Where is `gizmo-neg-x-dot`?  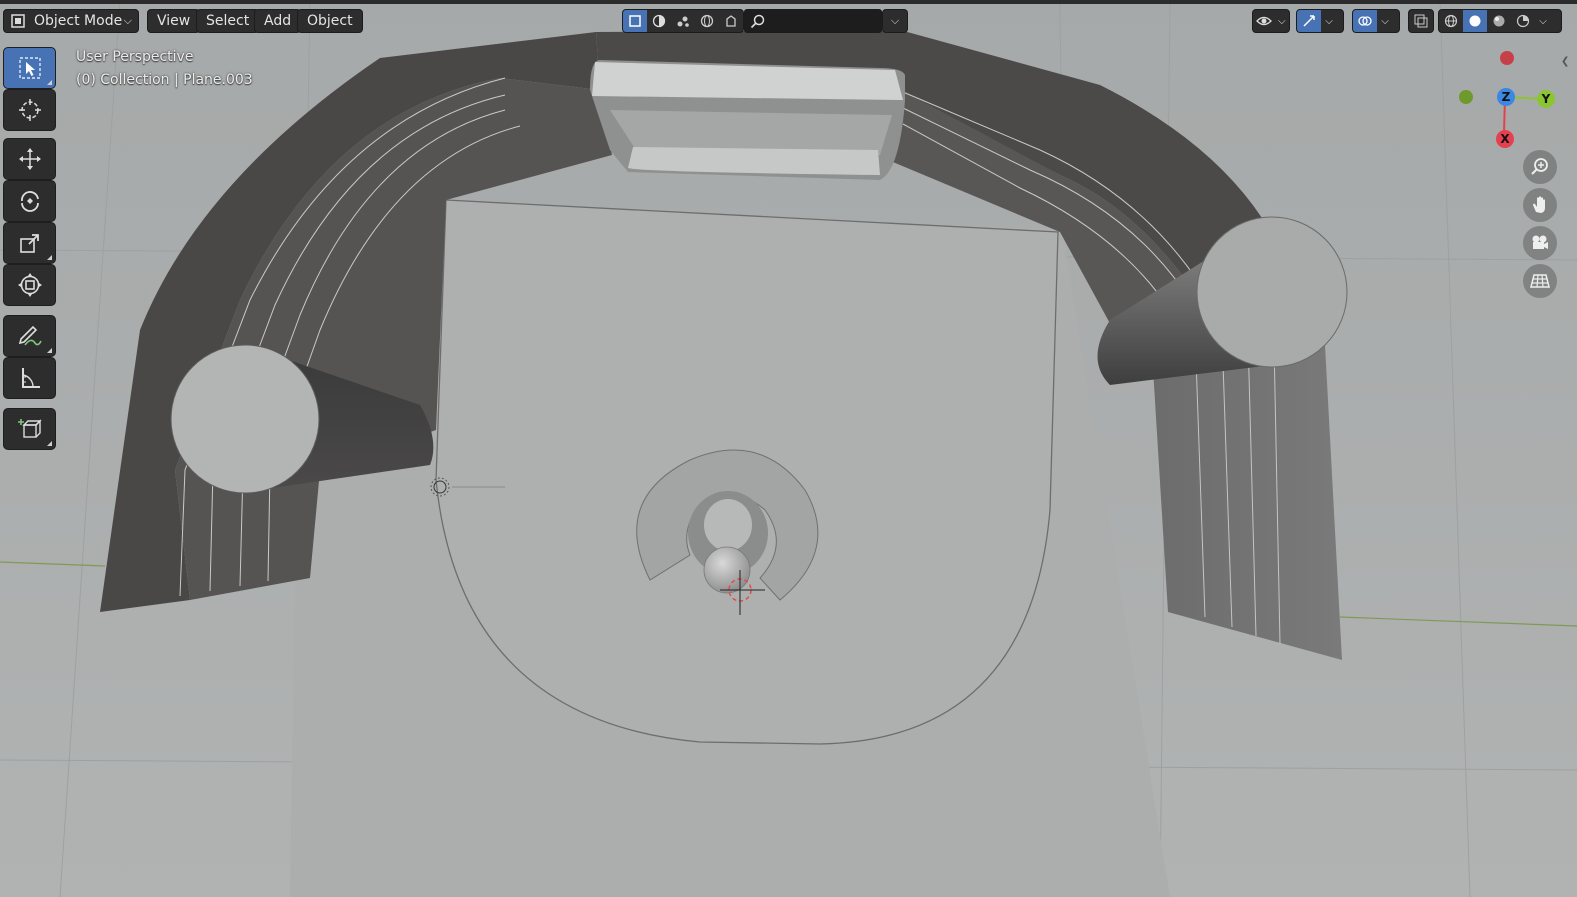 gizmo-neg-x-dot is located at coordinates (1507, 58).